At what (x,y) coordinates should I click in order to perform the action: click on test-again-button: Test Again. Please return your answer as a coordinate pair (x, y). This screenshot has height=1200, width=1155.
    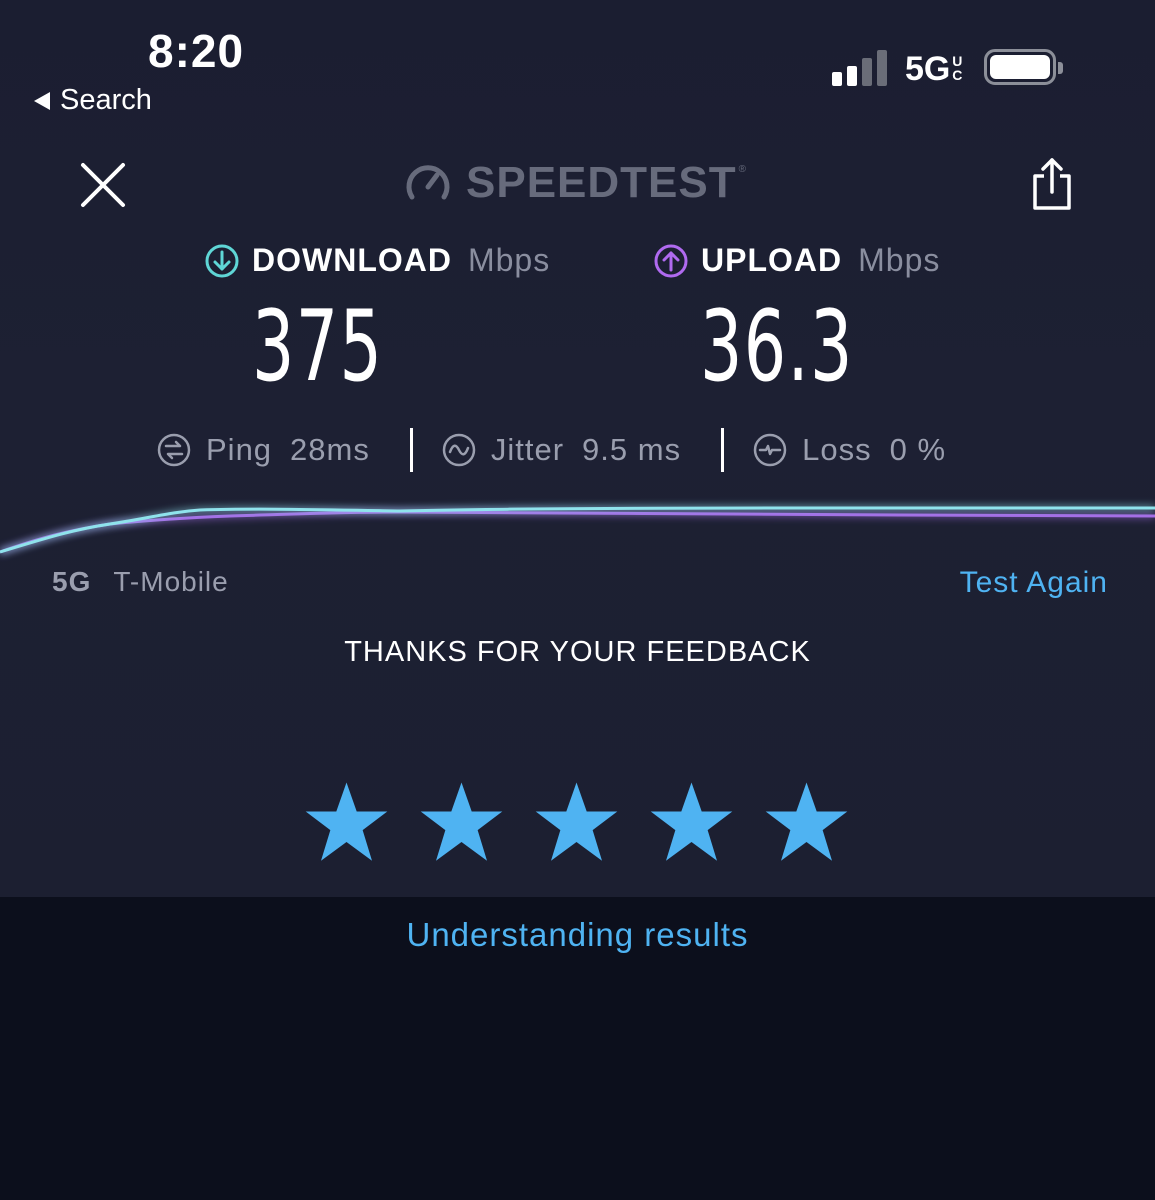
    Looking at the image, I should click on (1034, 583).